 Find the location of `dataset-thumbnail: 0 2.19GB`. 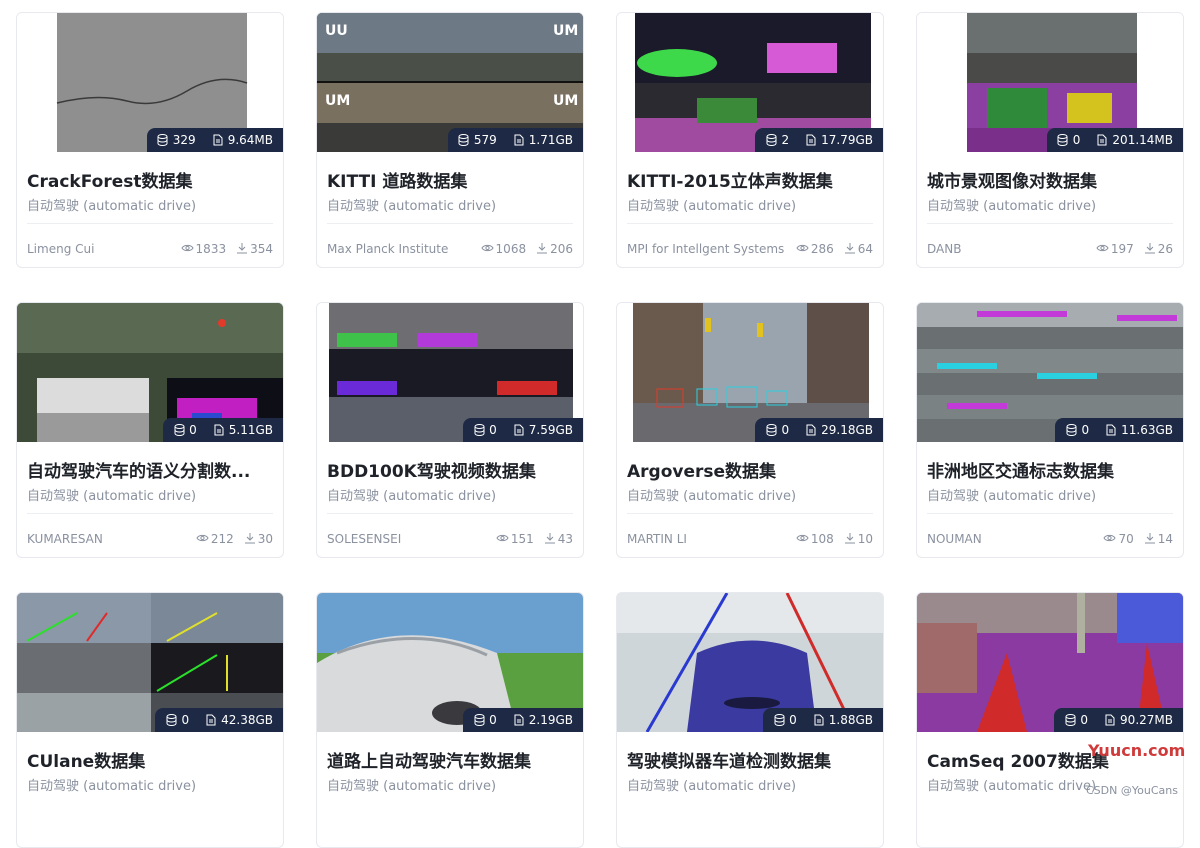

dataset-thumbnail: 0 2.19GB is located at coordinates (450, 662).